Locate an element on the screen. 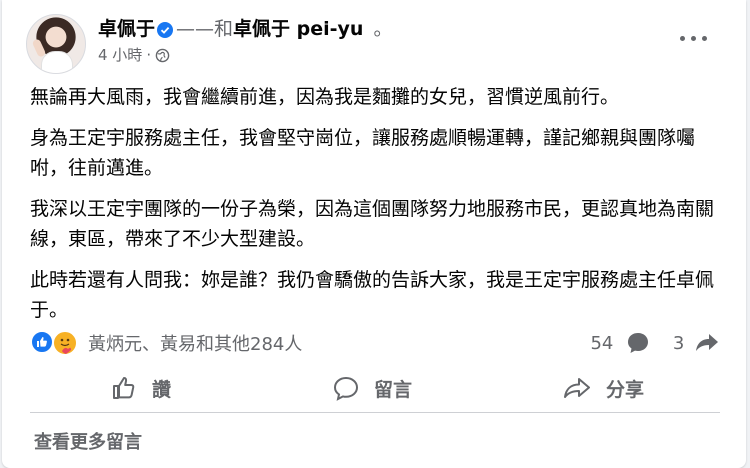 Image resolution: width=750 pixels, height=468 pixels. post-actions: 讚 留言 分享 is located at coordinates (375, 388).